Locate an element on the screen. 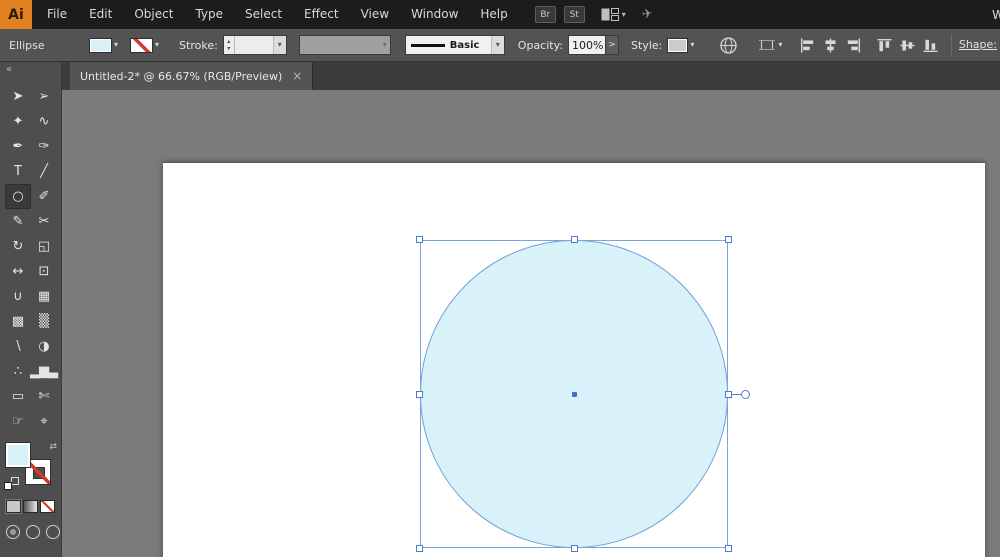  opacity-panel-button: > is located at coordinates (613, 45).